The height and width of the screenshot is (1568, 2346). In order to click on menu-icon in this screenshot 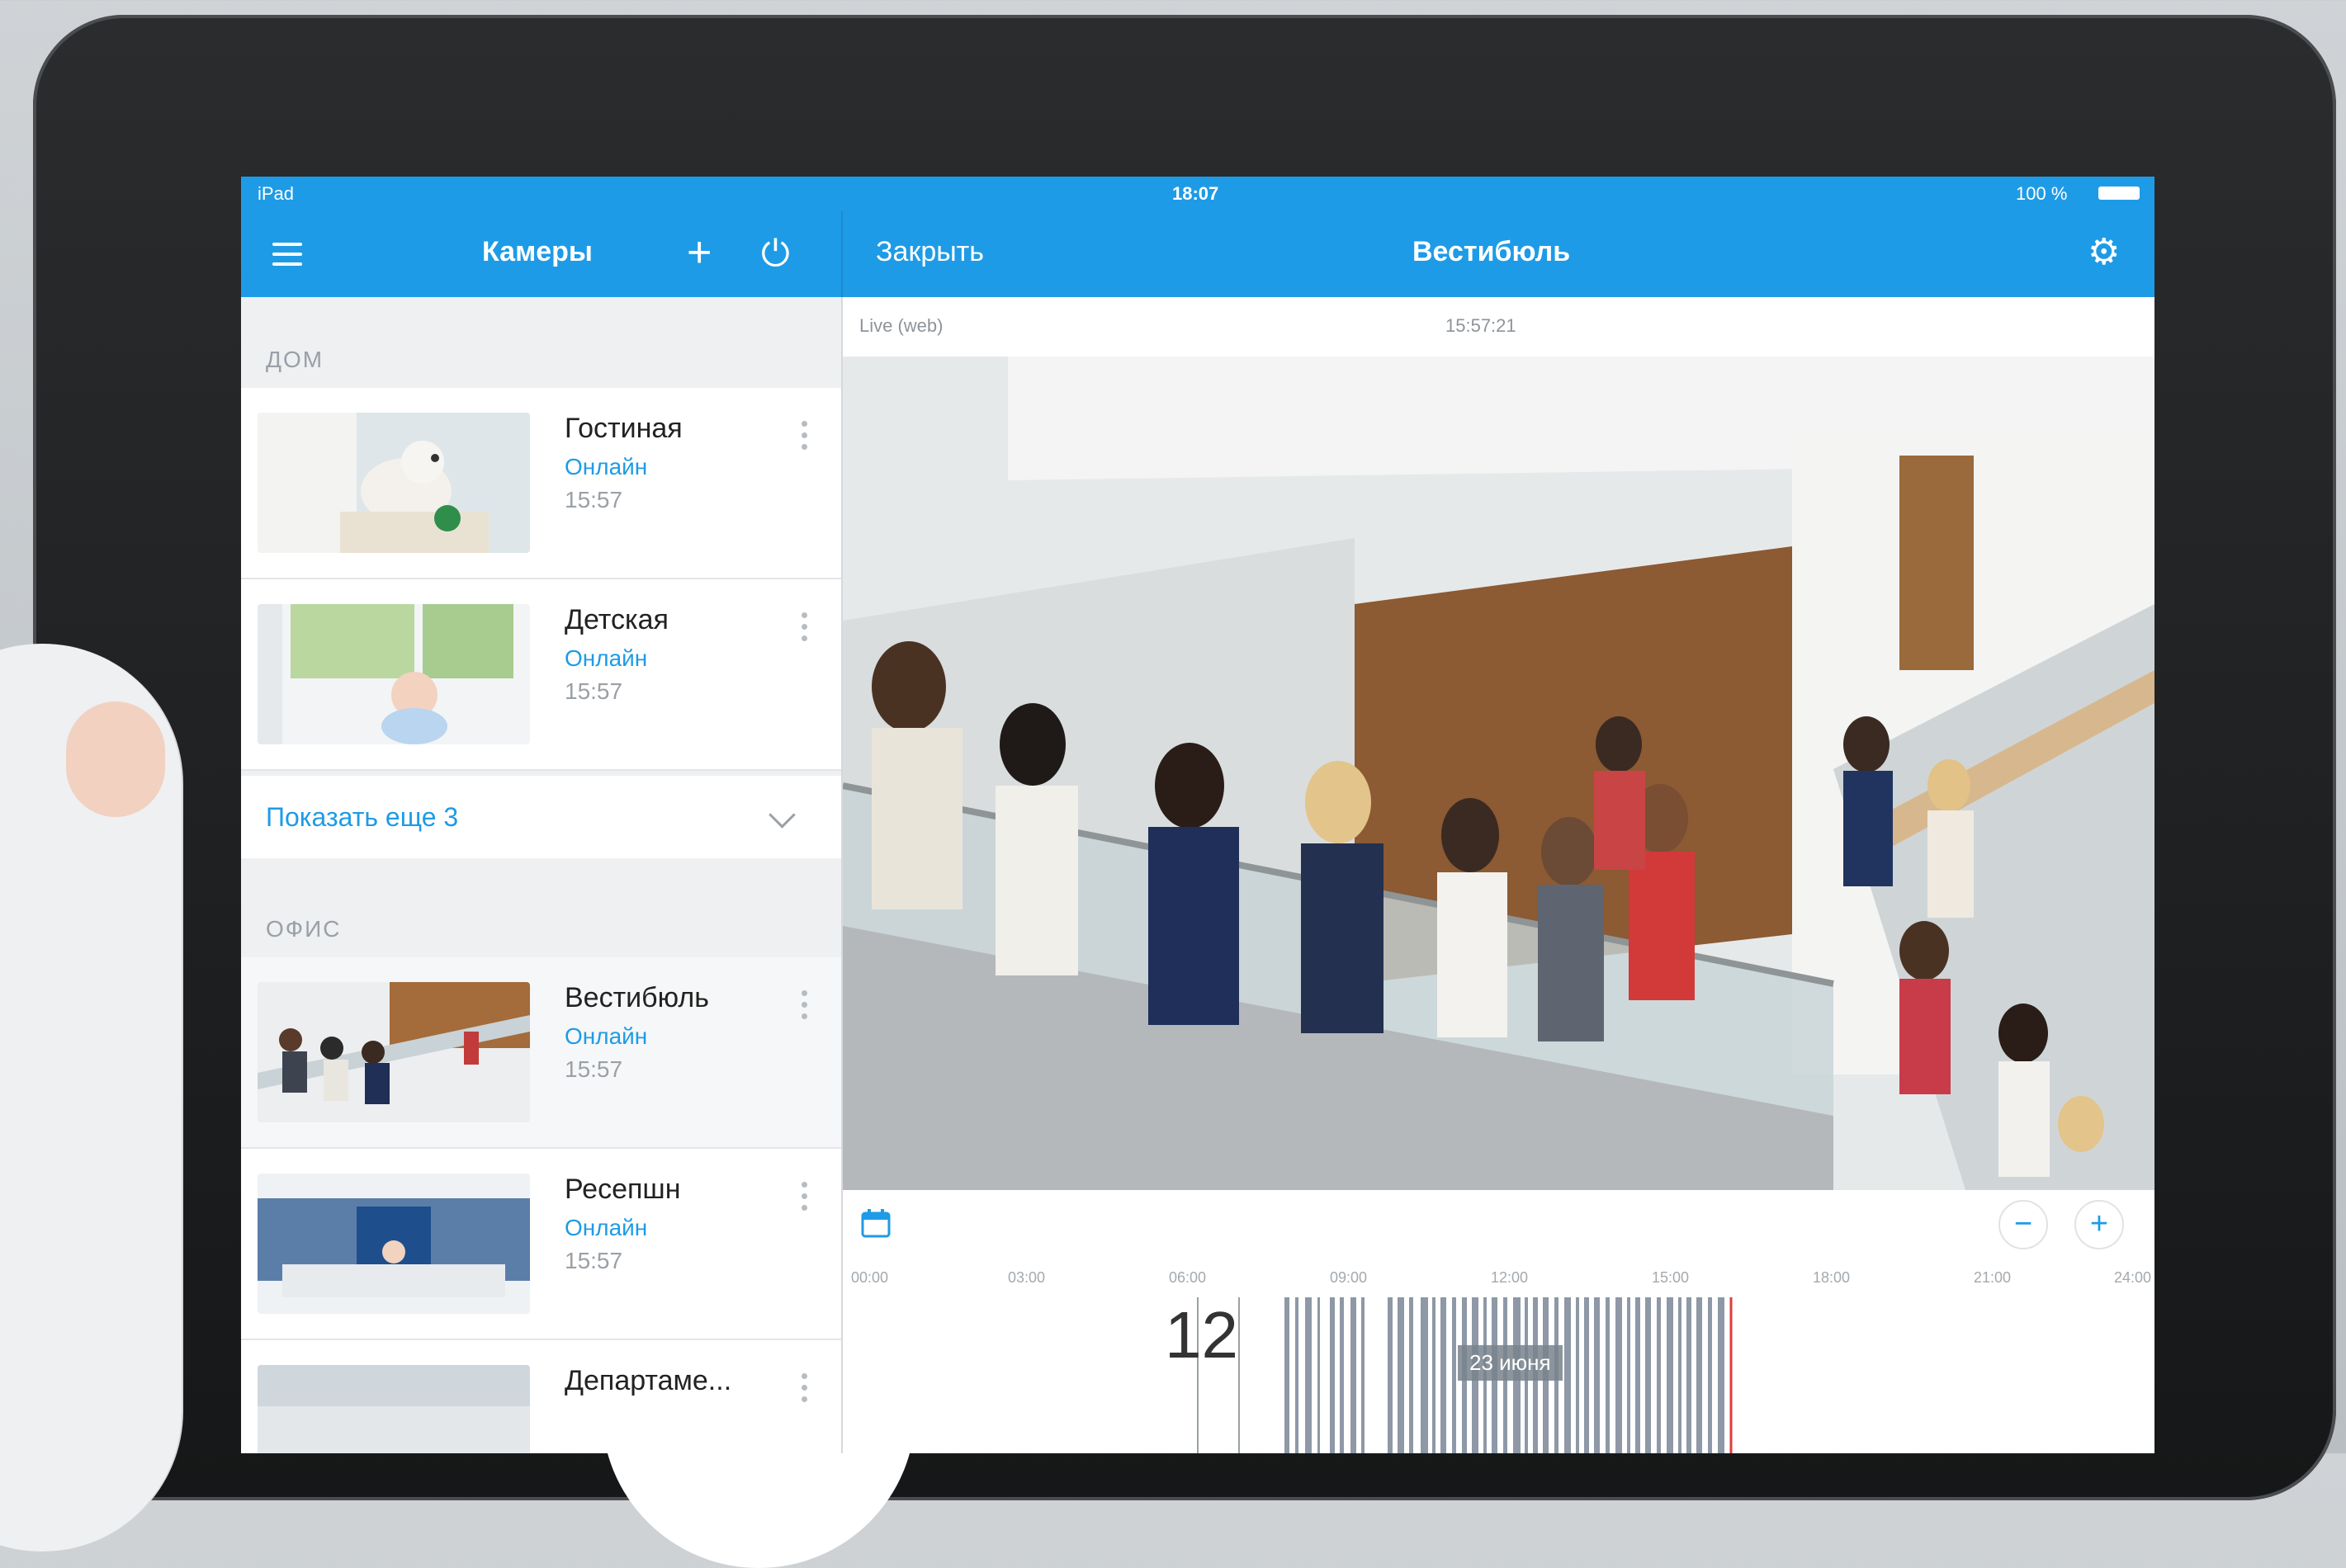, I will do `click(287, 254)`.